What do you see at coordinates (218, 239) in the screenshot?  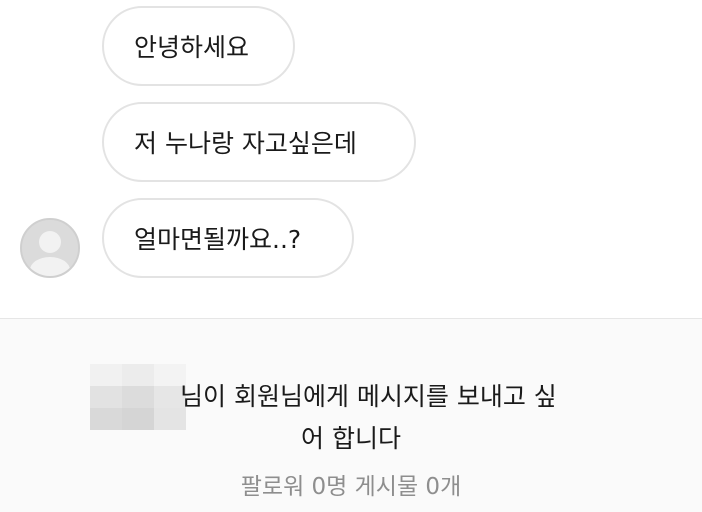 I see `message-text: 얼마면될까요..?` at bounding box center [218, 239].